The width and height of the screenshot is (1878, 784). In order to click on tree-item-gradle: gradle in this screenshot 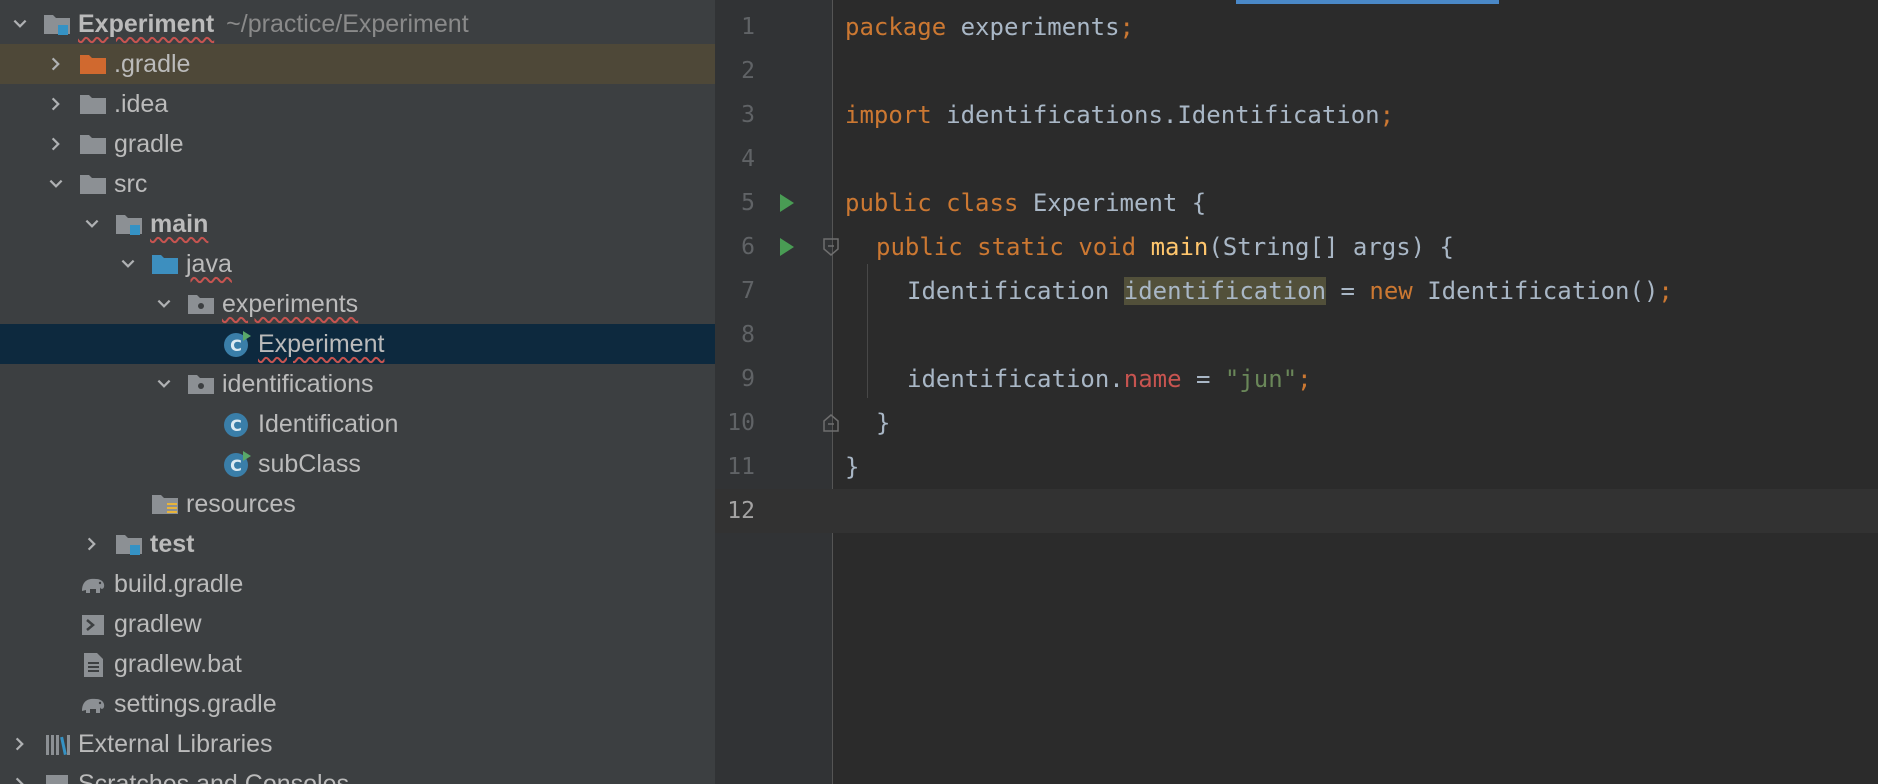, I will do `click(357, 144)`.